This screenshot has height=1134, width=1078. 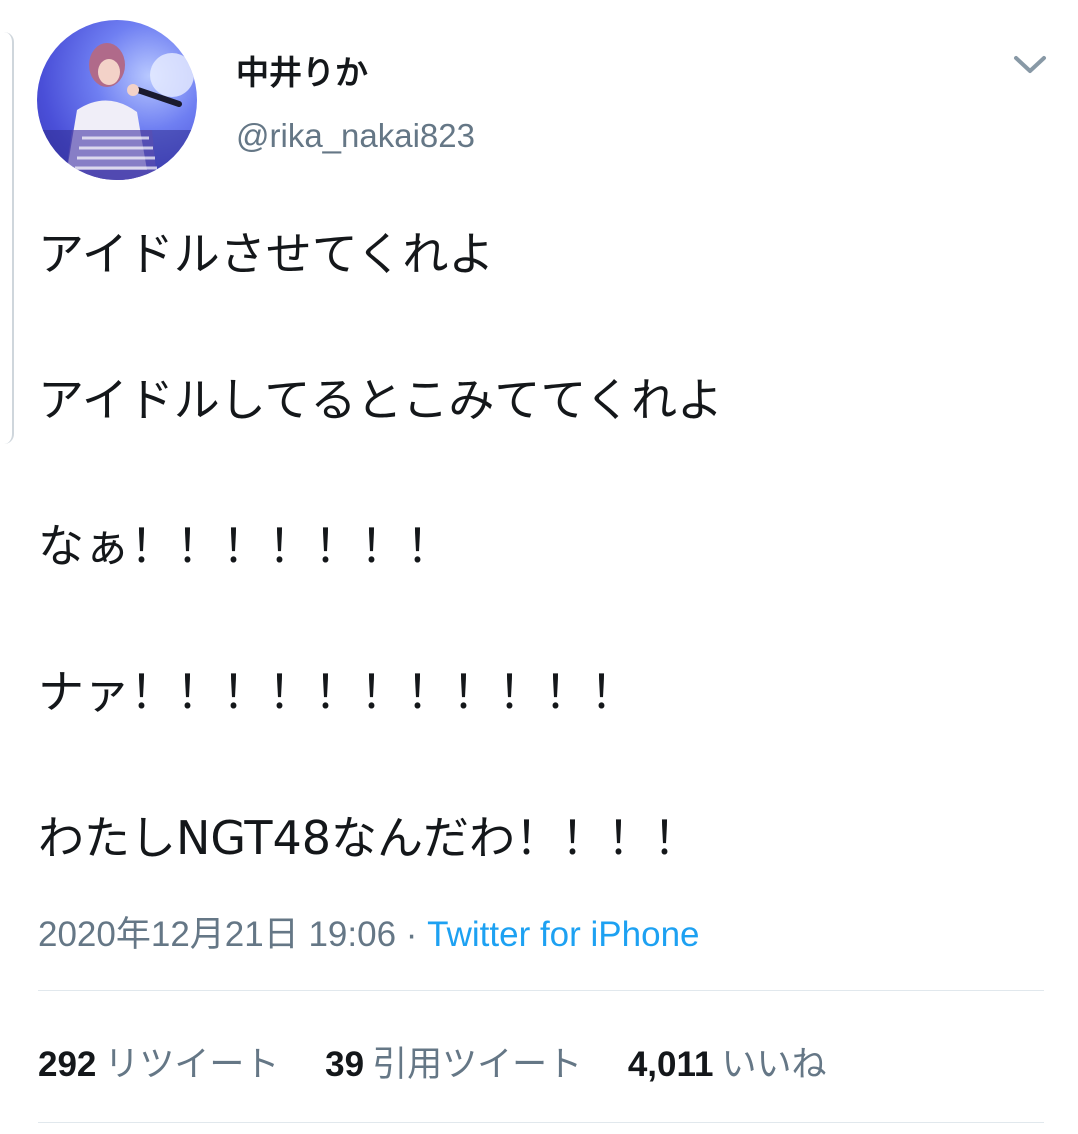 I want to click on retweets-label: リツイート, so click(x=192, y=1065).